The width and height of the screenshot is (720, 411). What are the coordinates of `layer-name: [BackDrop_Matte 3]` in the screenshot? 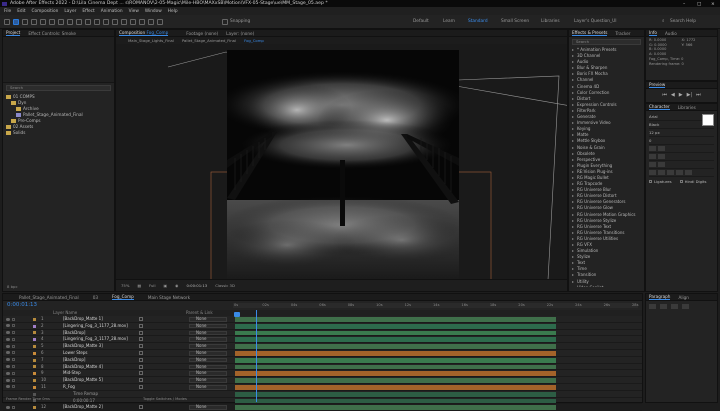 It's located at (83, 345).